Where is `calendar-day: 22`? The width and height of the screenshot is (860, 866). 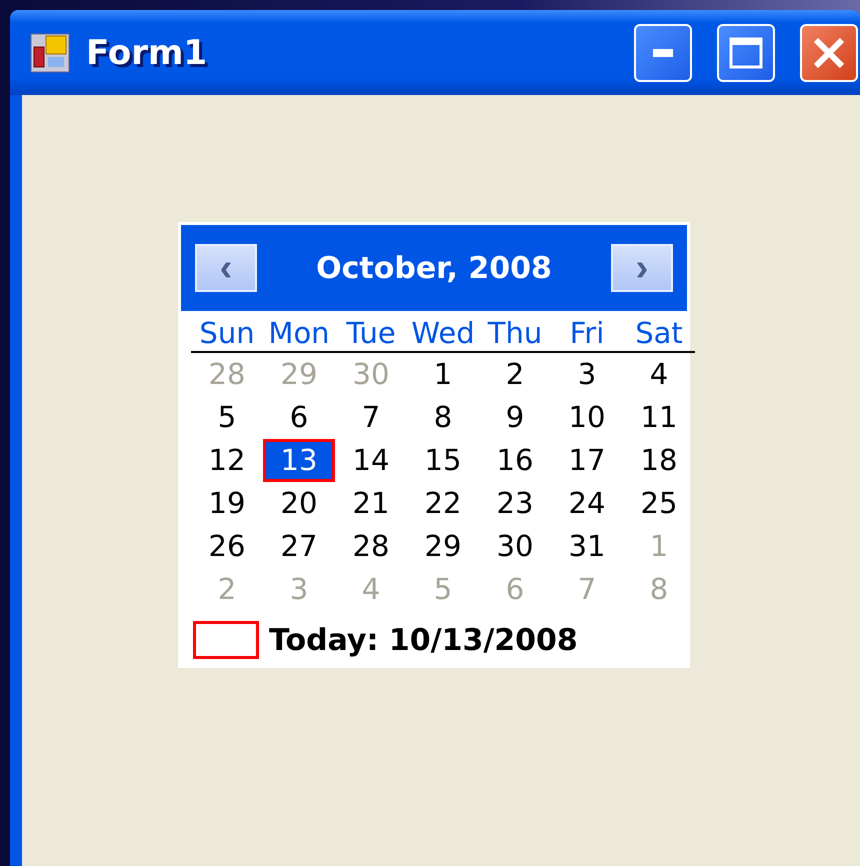 calendar-day: 22 is located at coordinates (443, 503).